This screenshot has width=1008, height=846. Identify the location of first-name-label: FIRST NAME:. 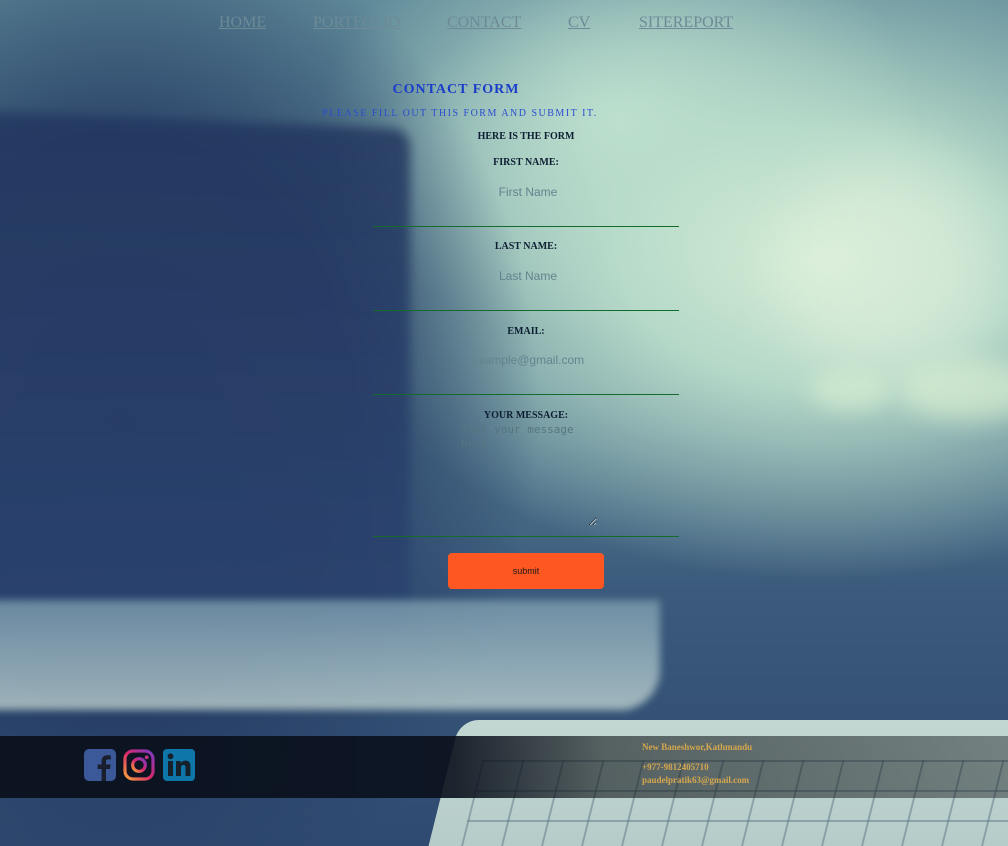
(526, 162).